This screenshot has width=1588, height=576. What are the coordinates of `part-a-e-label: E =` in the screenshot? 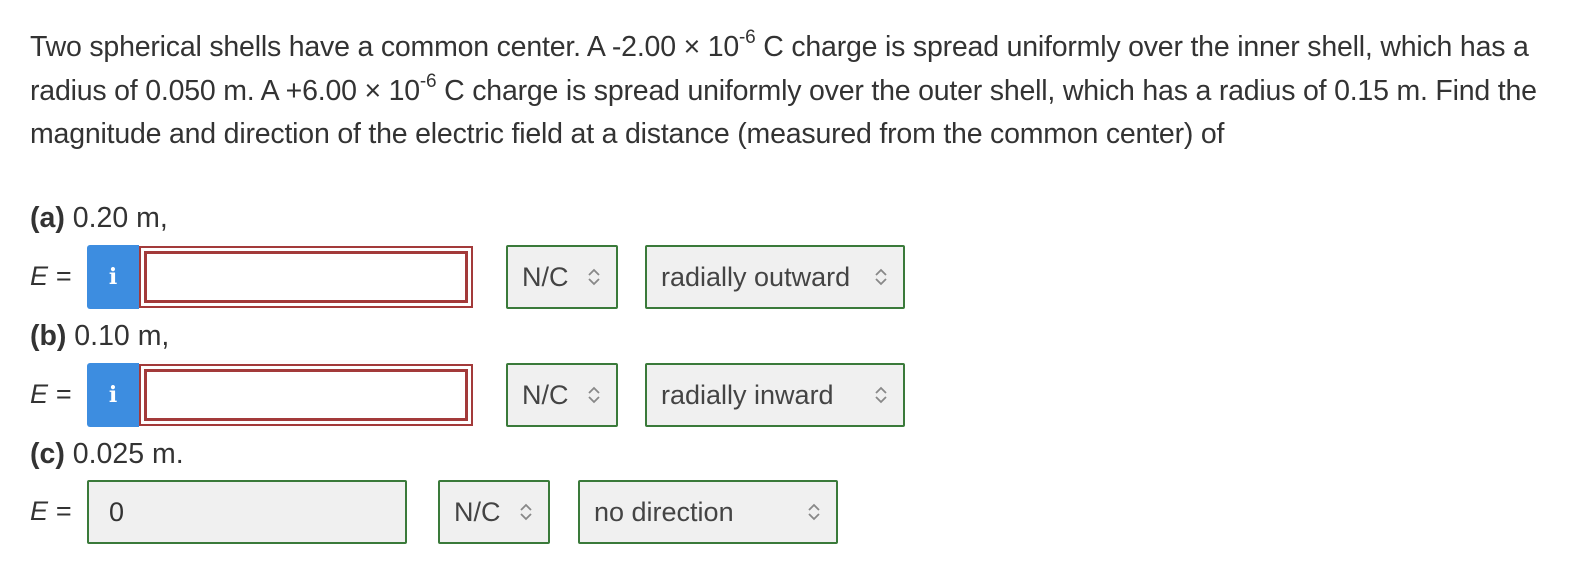 It's located at (51, 276).